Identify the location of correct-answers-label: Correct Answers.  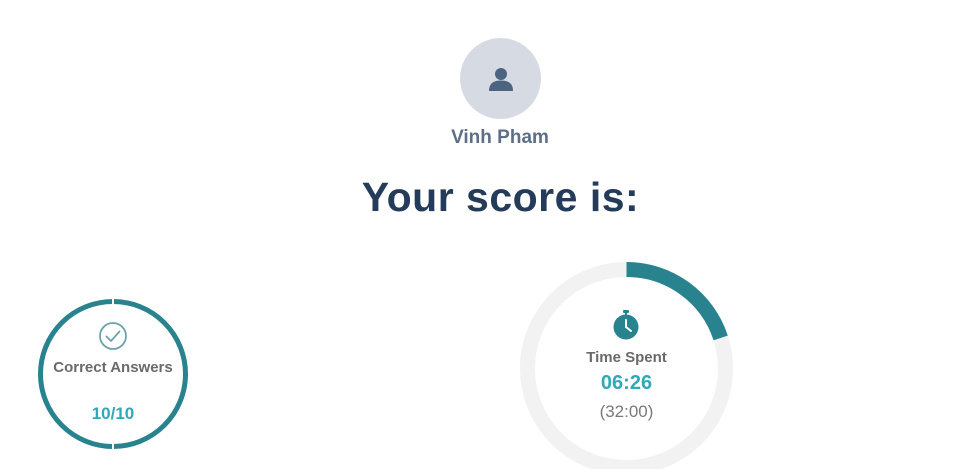
(113, 367).